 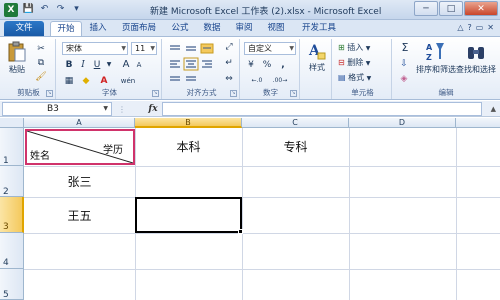 I want to click on merge-center-icon: ⇔, so click(x=229, y=79).